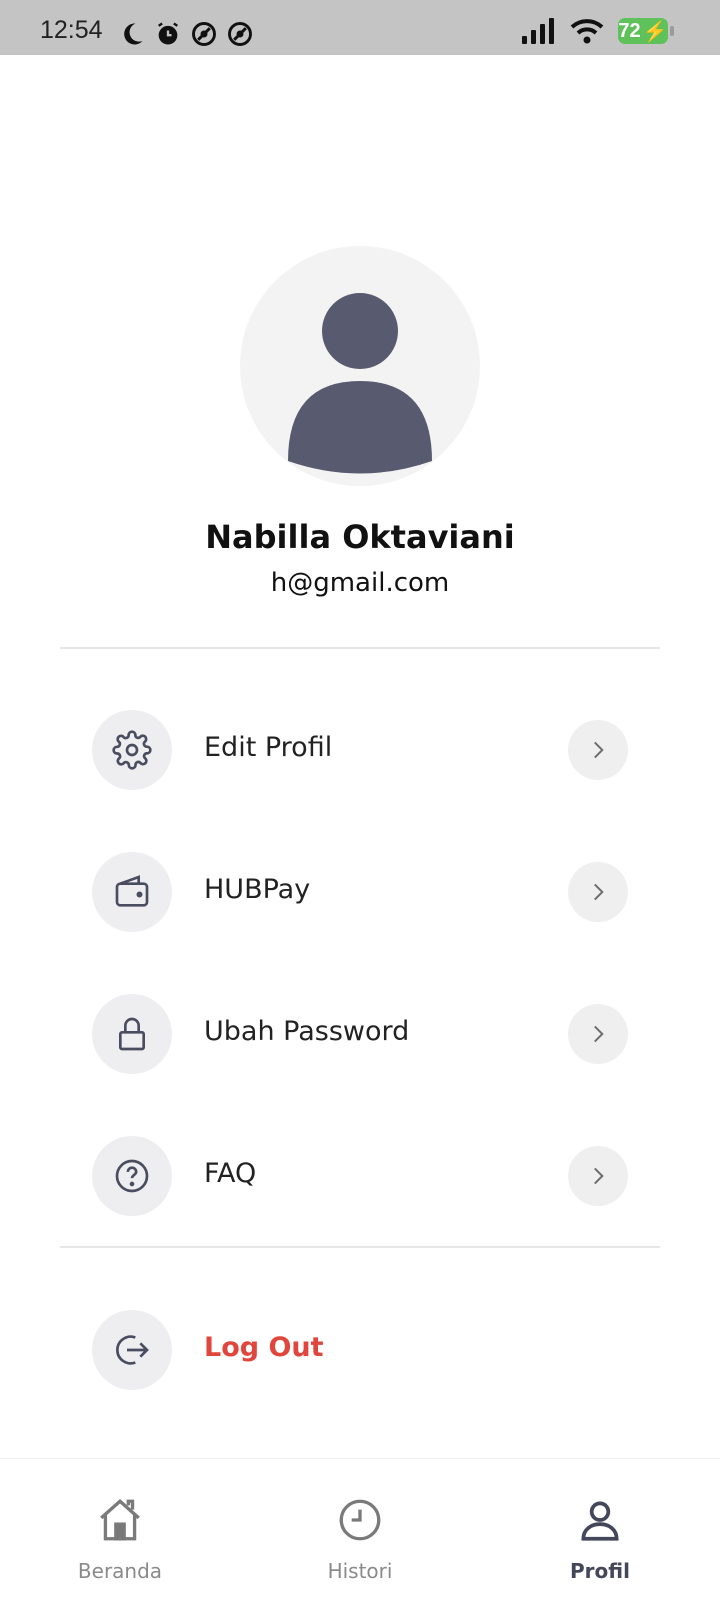 Image resolution: width=720 pixels, height=1601 pixels. Describe the element at coordinates (360, 583) in the screenshot. I see `profile-email: h@gmail.com` at that location.